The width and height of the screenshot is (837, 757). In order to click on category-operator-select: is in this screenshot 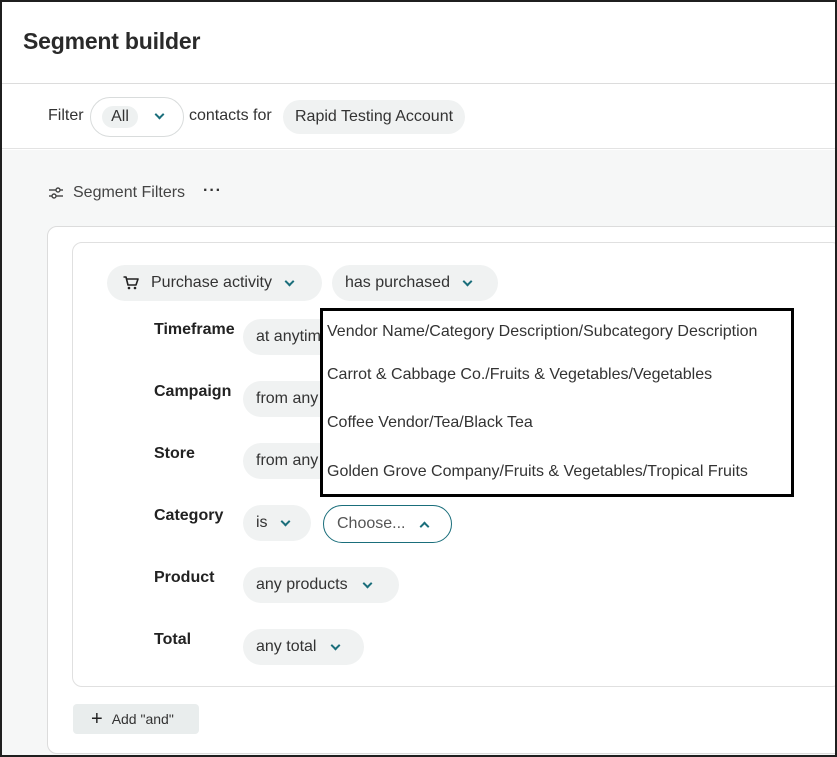, I will do `click(277, 523)`.